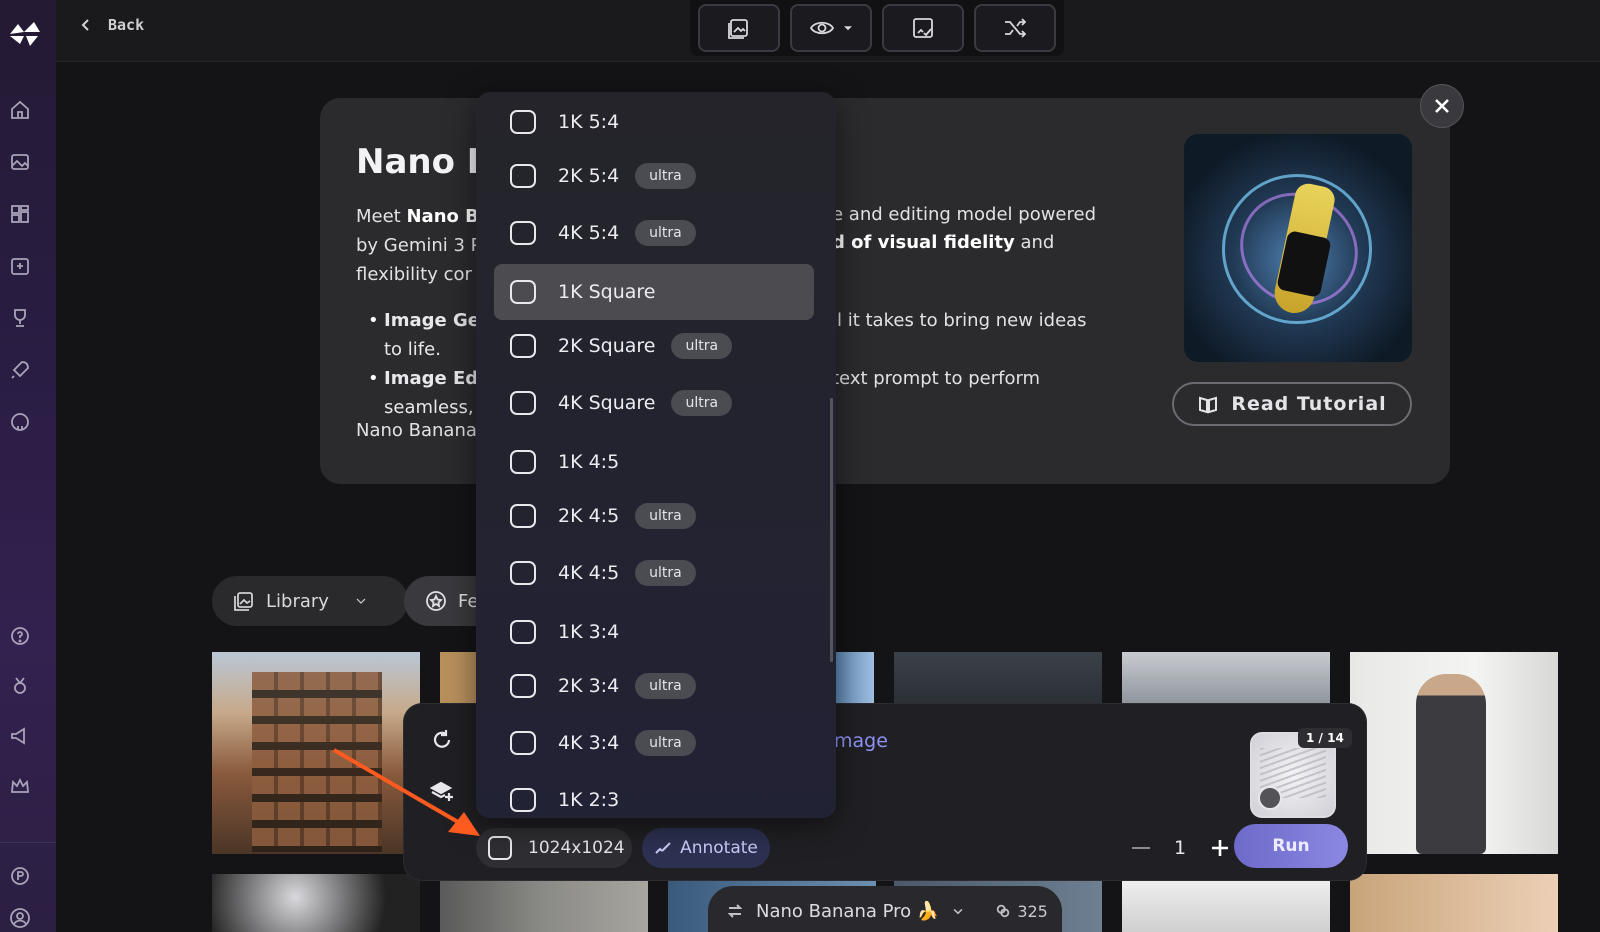 The image size is (1600, 932). Describe the element at coordinates (1442, 106) in the screenshot. I see `close-card-button` at that location.